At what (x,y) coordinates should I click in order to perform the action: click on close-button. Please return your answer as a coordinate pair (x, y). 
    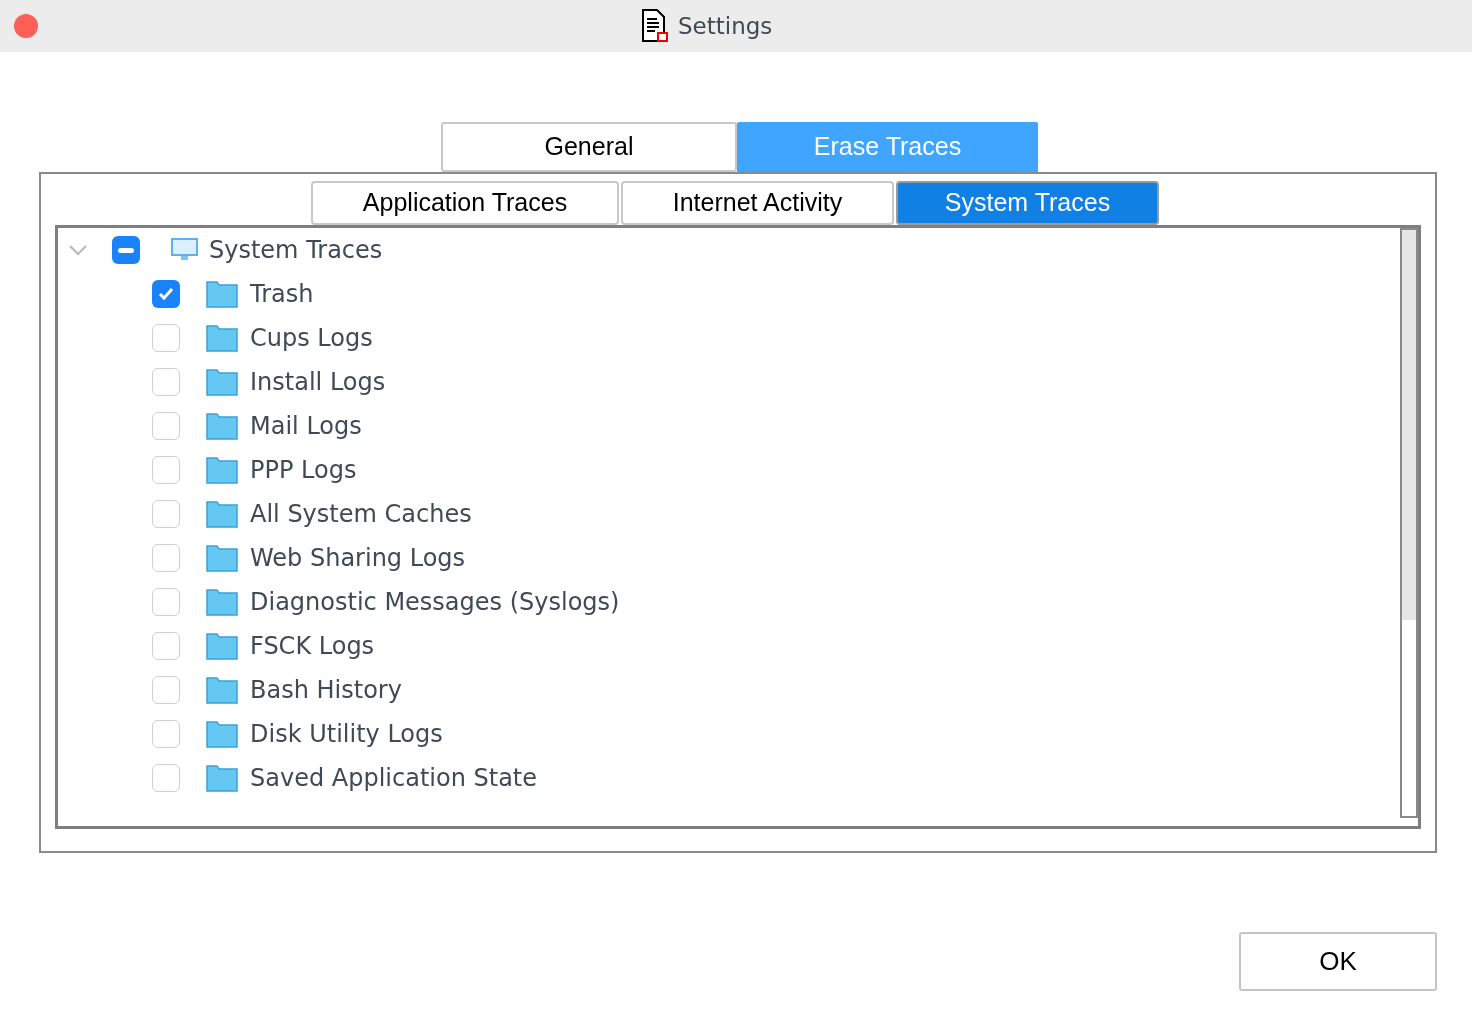
    Looking at the image, I should click on (26, 26).